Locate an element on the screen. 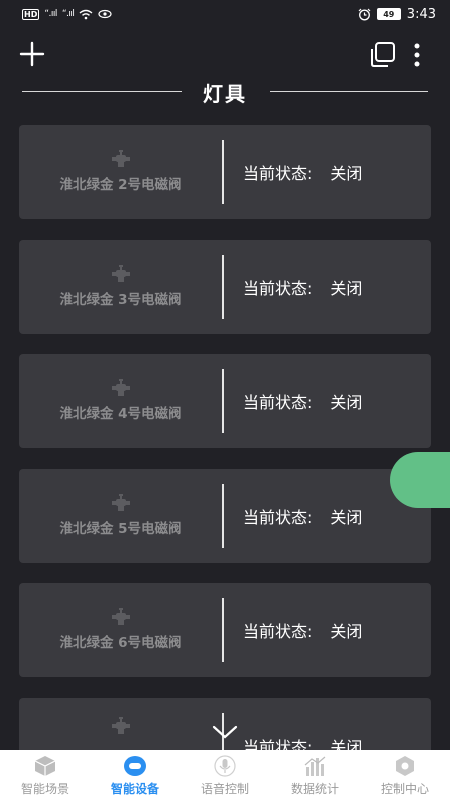  section-title: 灯具 is located at coordinates (225, 93).